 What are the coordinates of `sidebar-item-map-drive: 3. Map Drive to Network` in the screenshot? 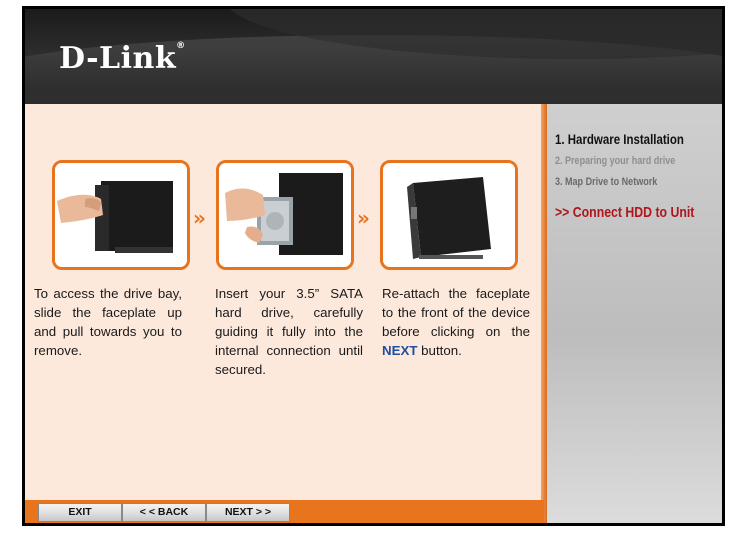 It's located at (606, 182).